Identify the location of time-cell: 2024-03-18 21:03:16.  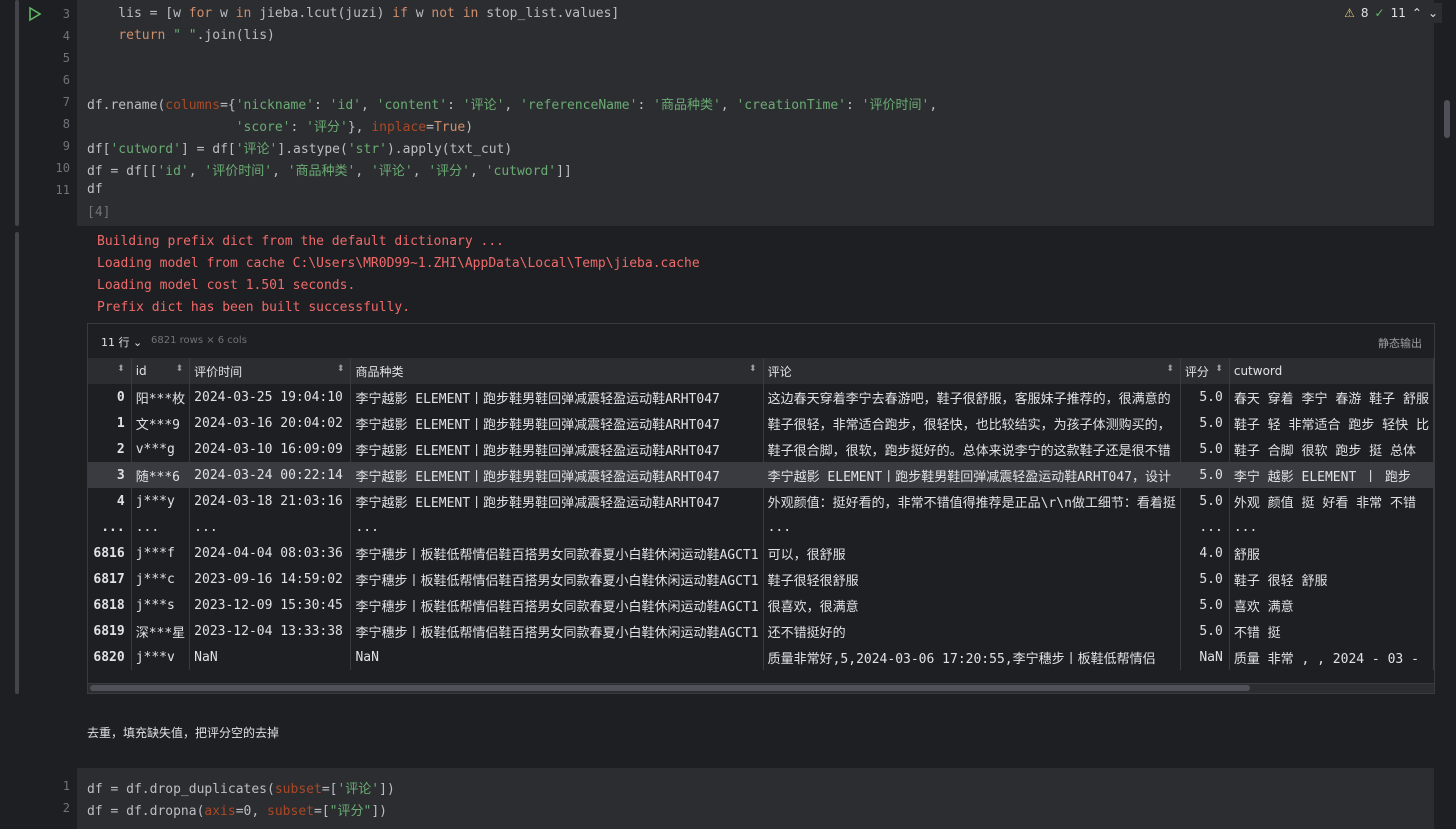
(270, 501).